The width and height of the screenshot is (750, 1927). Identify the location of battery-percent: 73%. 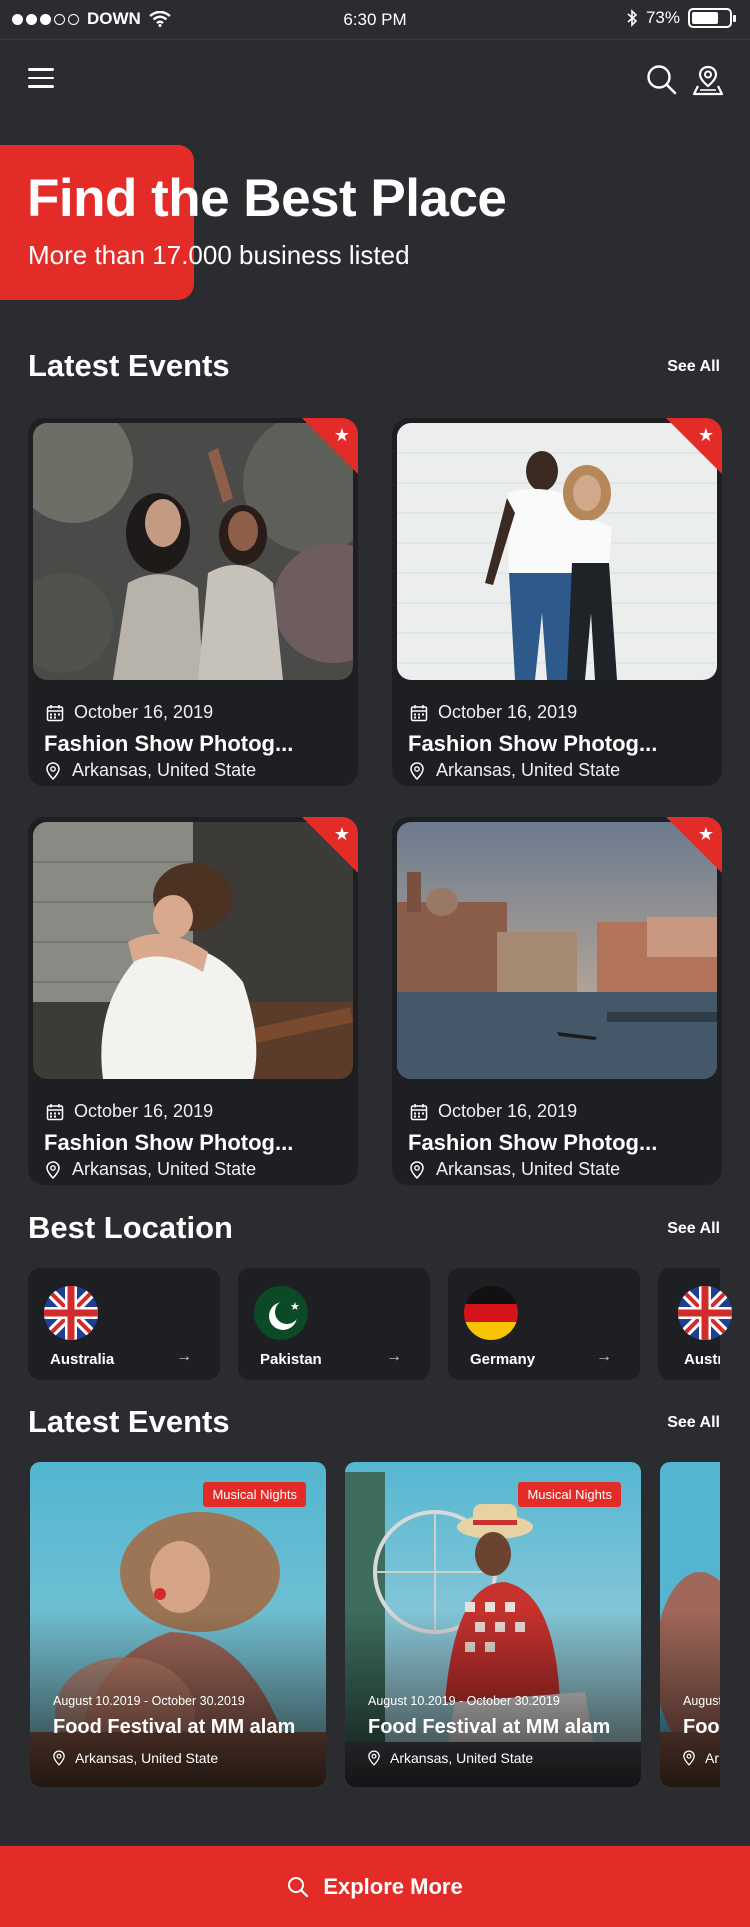
(662, 17).